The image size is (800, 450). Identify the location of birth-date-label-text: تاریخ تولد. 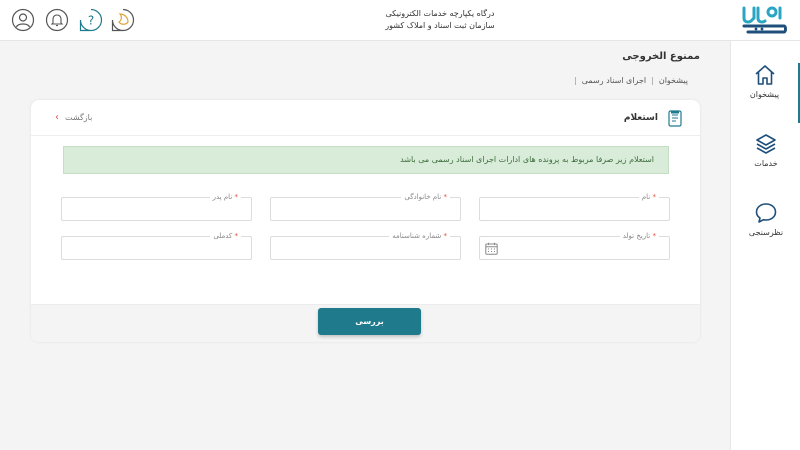
(636, 236).